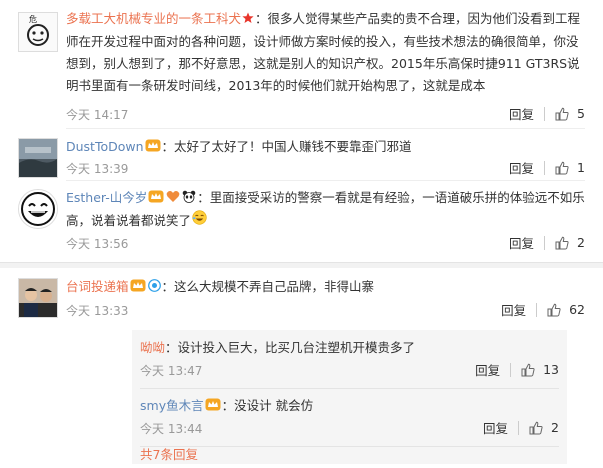  I want to click on comment-time: 今天 13:33, so click(97, 311).